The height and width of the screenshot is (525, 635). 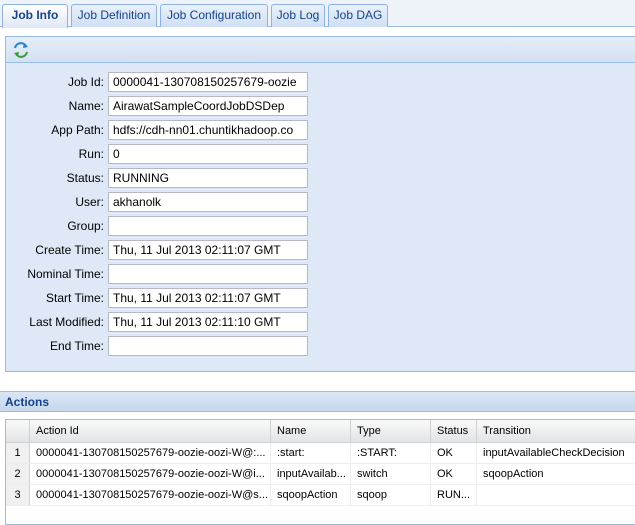 I want to click on end-time-field, so click(x=208, y=346).